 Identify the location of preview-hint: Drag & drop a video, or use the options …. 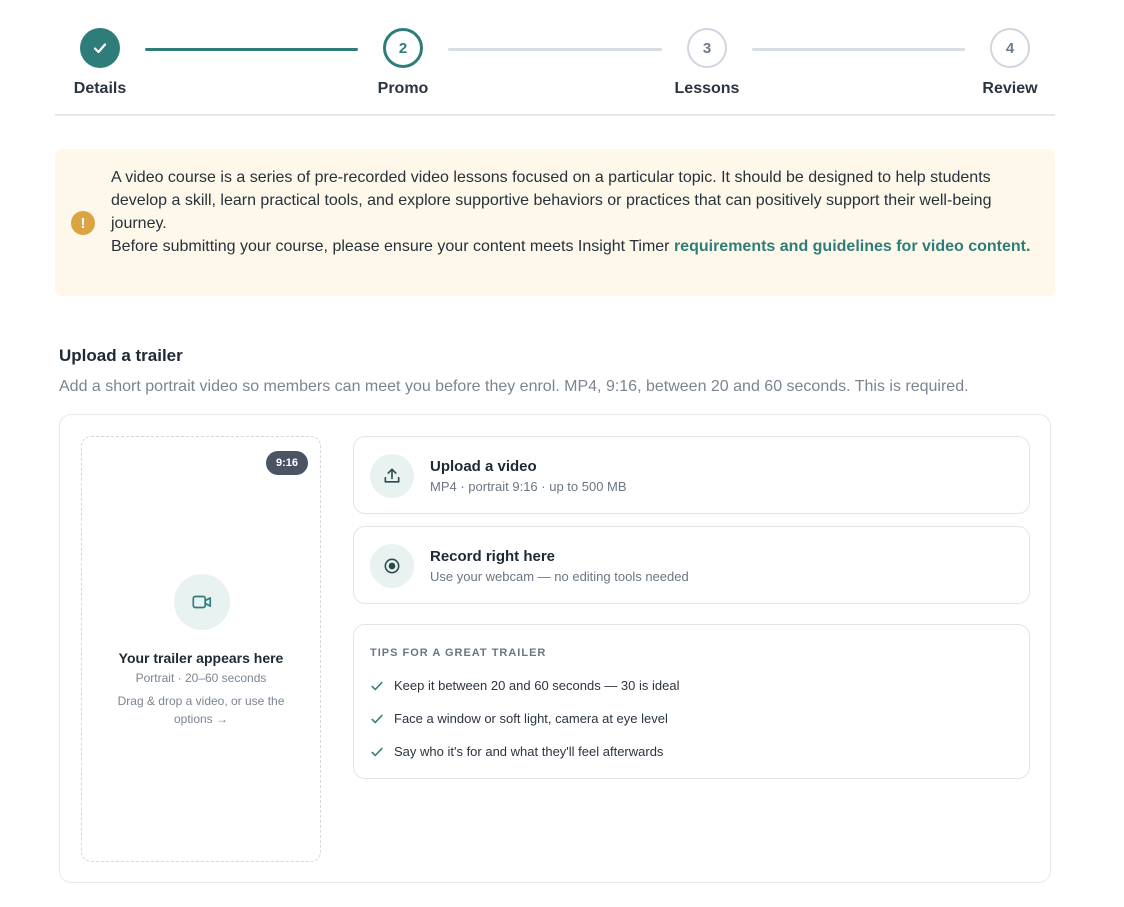
(201, 710).